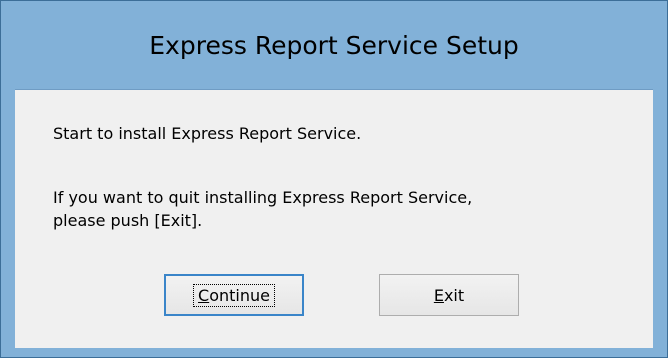 This screenshot has height=358, width=668. What do you see at coordinates (438, 295) in the screenshot?
I see `exit-mnemonic: E` at bounding box center [438, 295].